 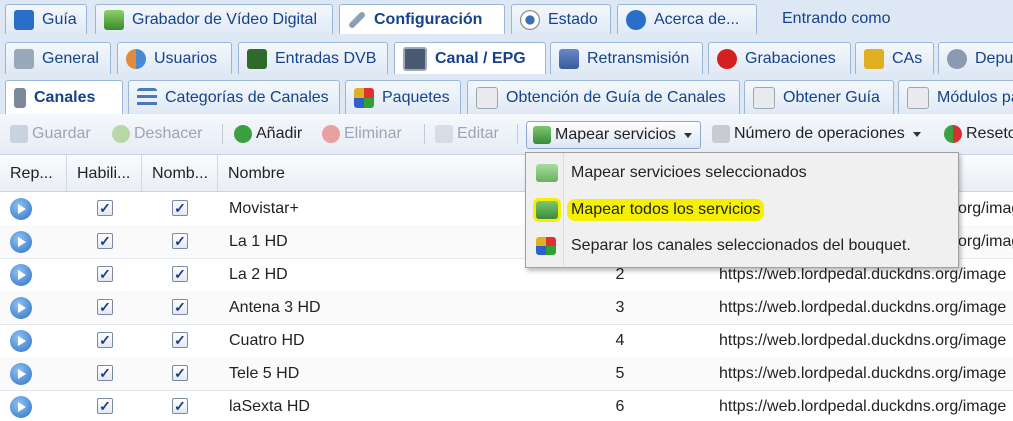 I want to click on channel-name: Tele 5 HD, so click(x=264, y=373).